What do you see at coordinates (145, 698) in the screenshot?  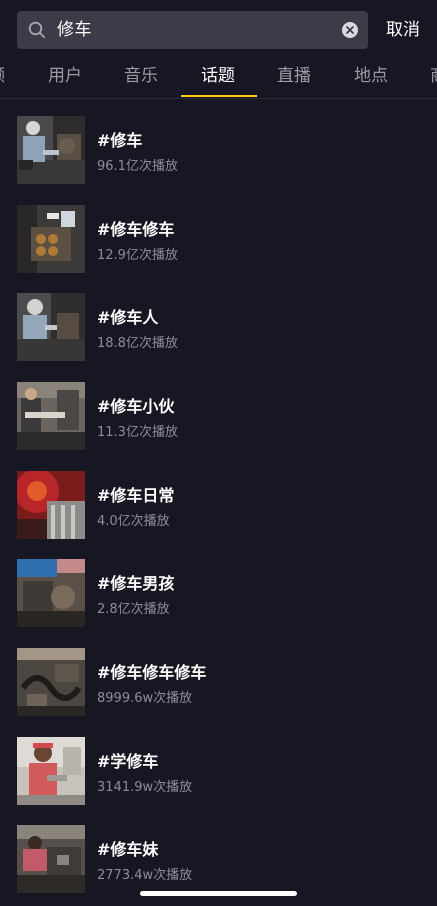 I see `topic-play-count: 8999.6w次播放` at bounding box center [145, 698].